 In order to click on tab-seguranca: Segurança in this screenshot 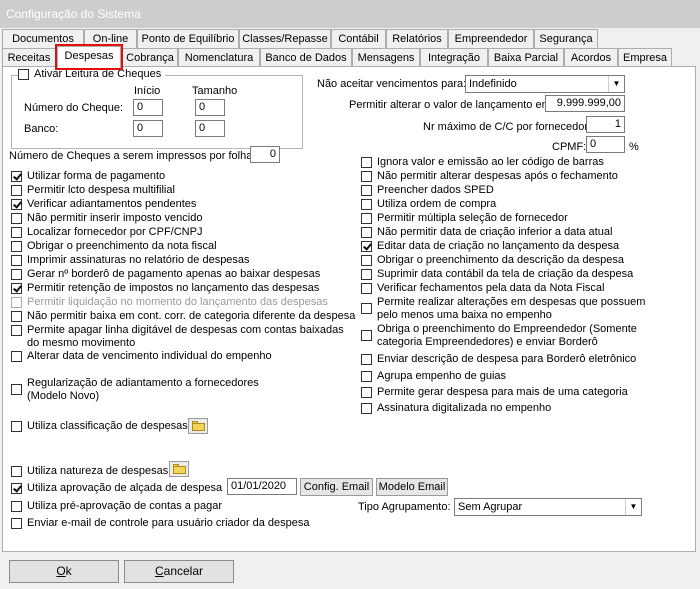, I will do `click(566, 38)`.